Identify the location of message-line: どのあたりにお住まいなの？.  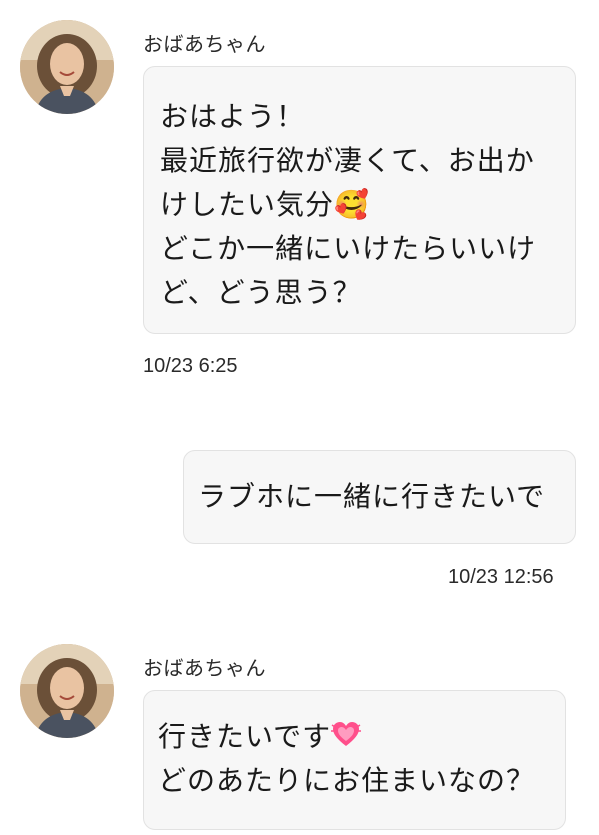
(347, 780).